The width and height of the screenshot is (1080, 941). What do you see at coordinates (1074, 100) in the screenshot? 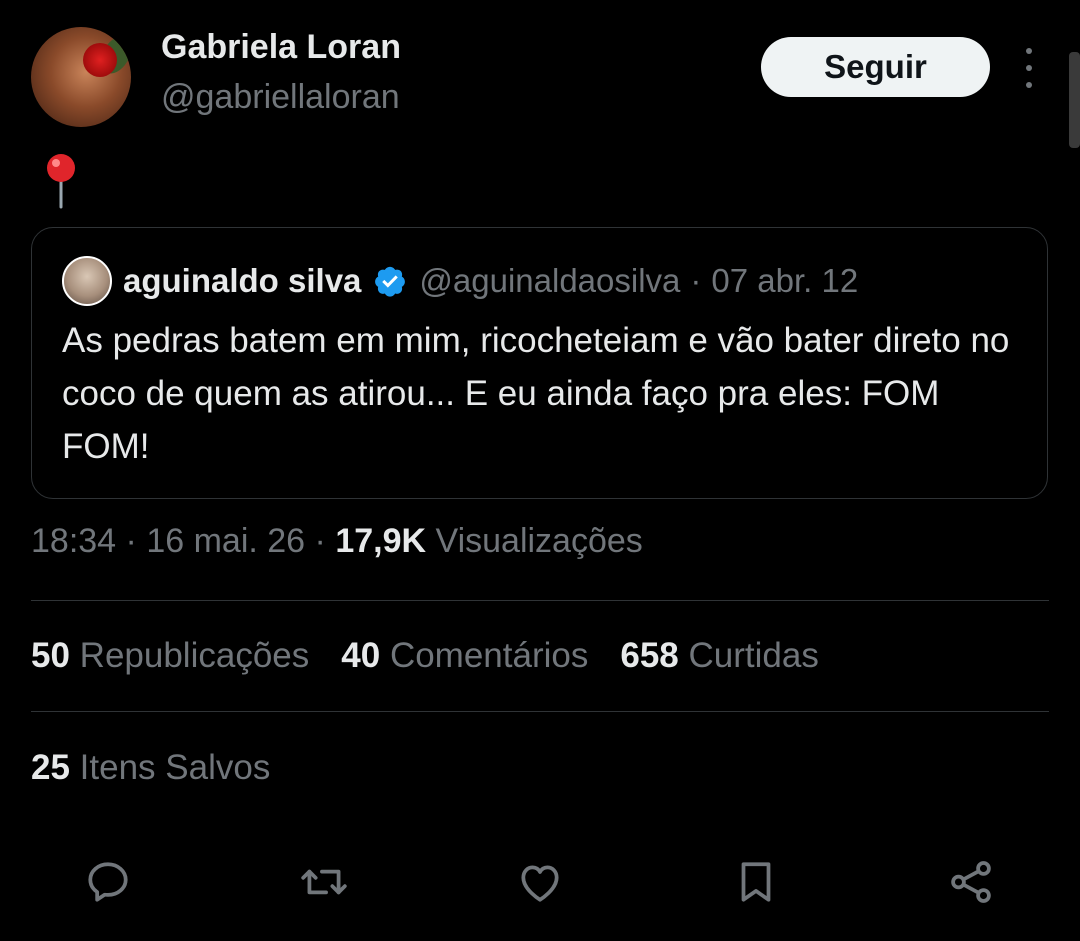
I see `scrollbar` at bounding box center [1074, 100].